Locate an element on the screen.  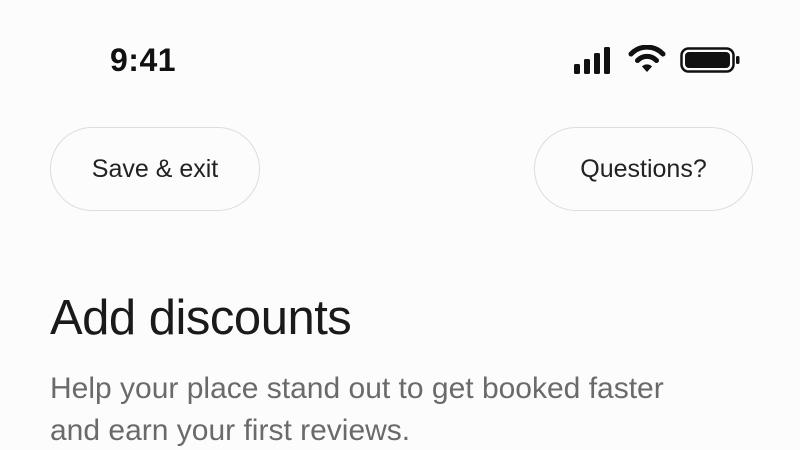
wifi-icon is located at coordinates (647, 58).